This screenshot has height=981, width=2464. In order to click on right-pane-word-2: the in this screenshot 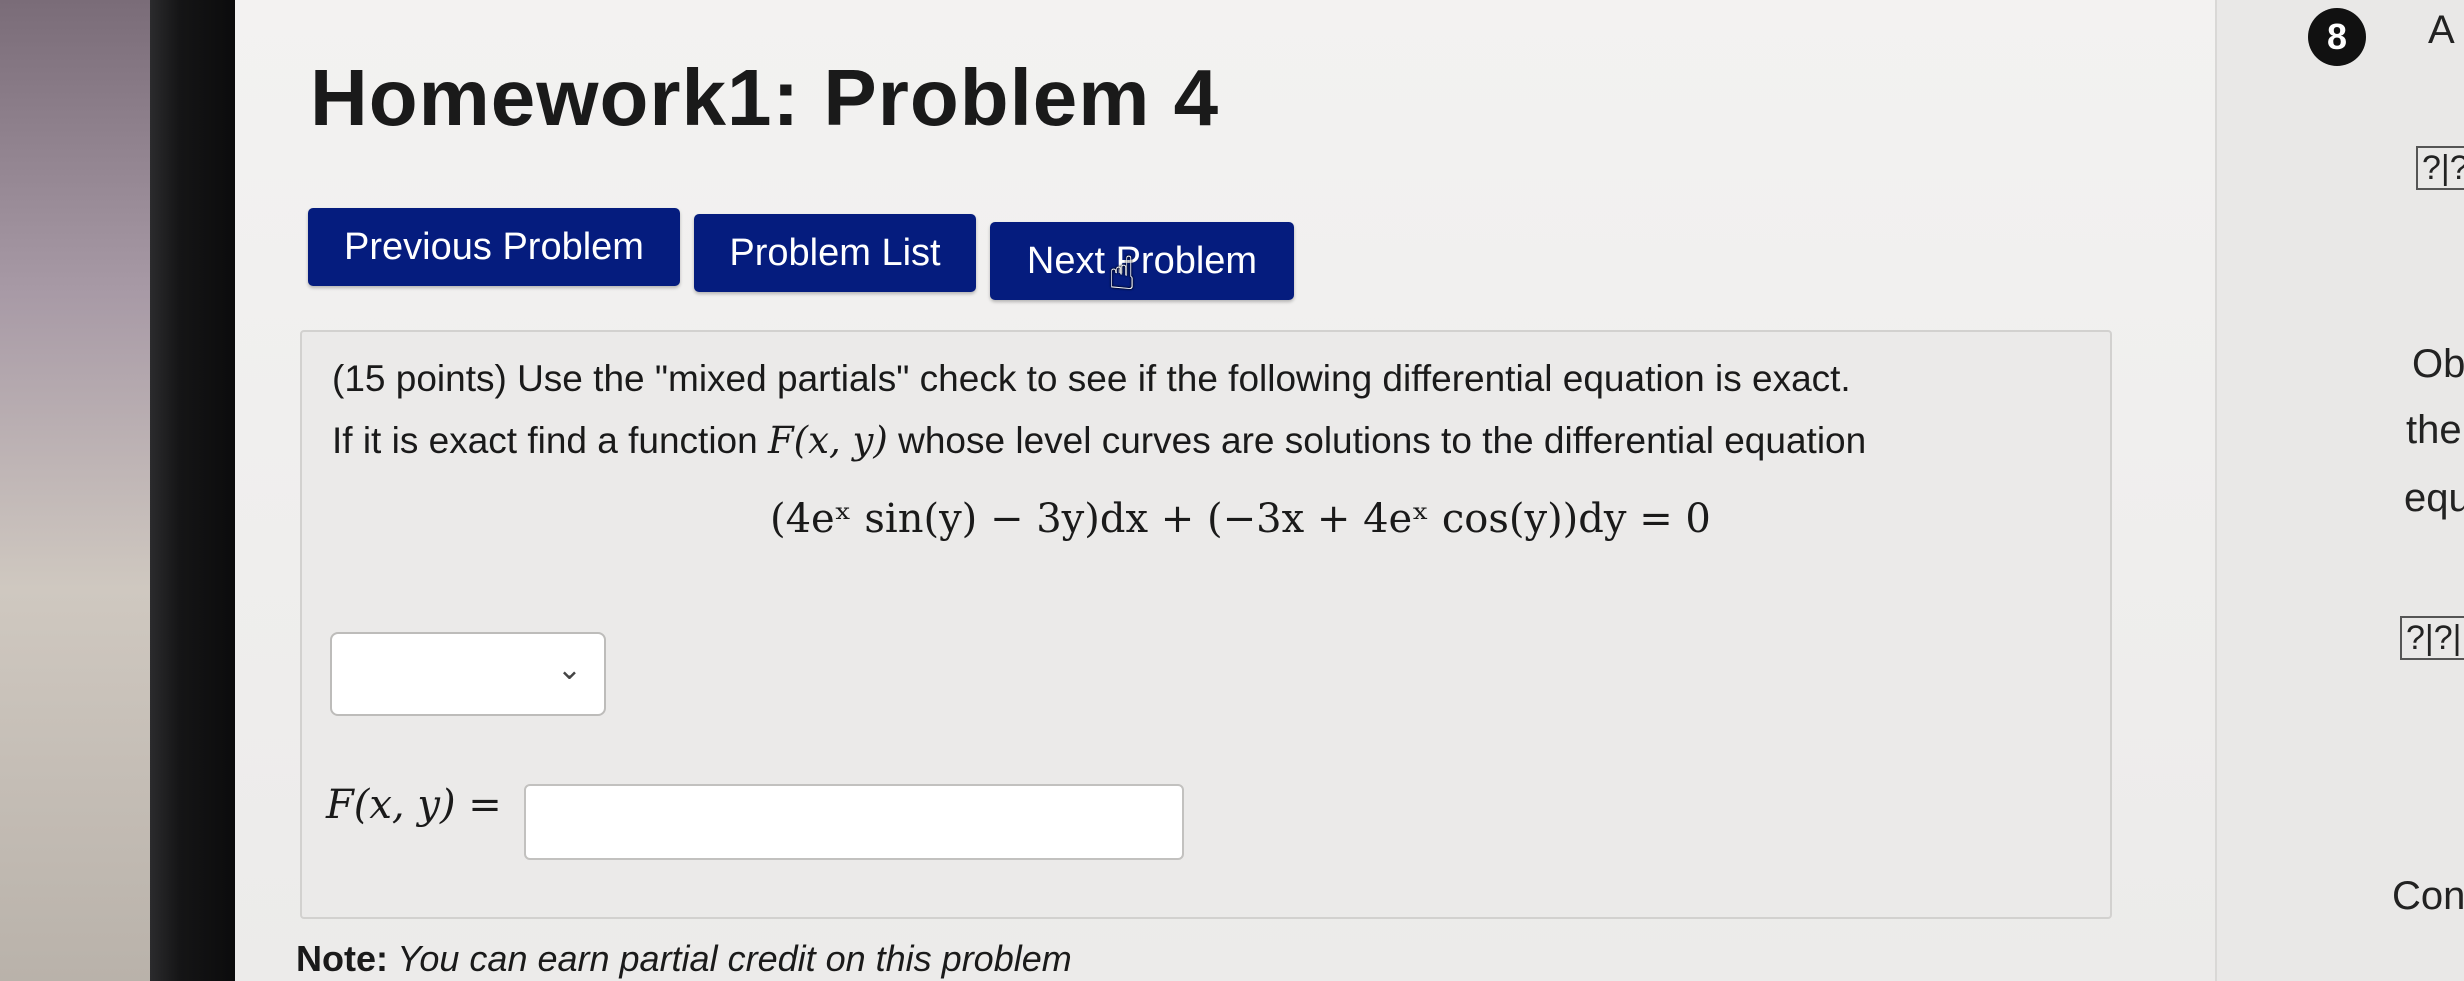, I will do `click(2434, 430)`.